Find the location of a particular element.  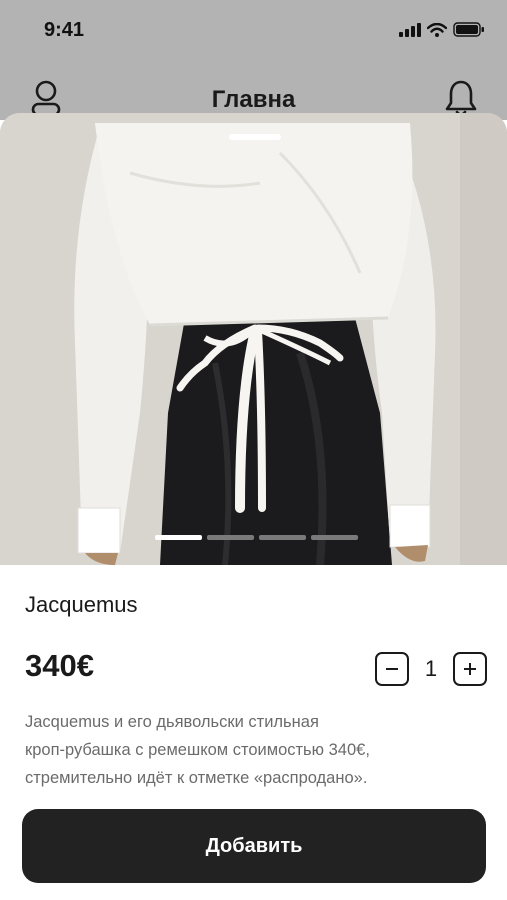

header-area: 9:41 Главна is located at coordinates (253, 60).